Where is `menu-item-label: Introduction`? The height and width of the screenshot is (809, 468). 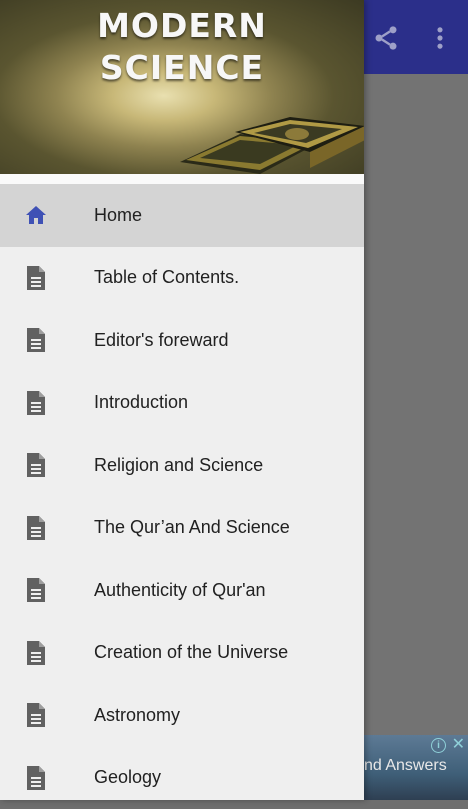
menu-item-label: Introduction is located at coordinates (141, 402).